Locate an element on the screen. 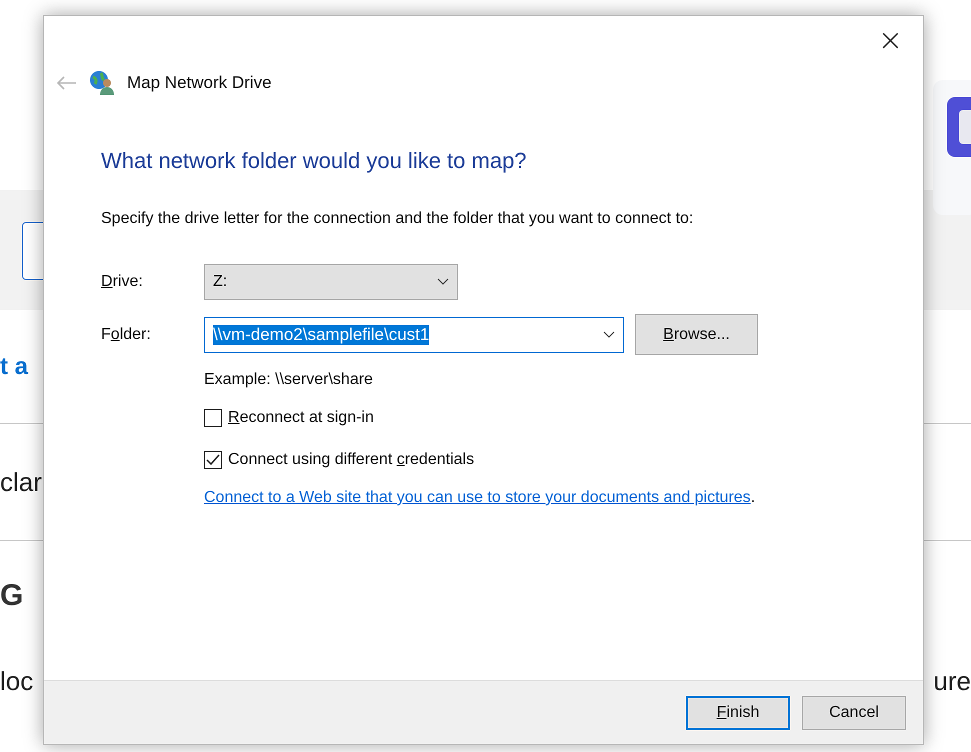 The width and height of the screenshot is (971, 752). window-title: Map Network Drive is located at coordinates (199, 83).